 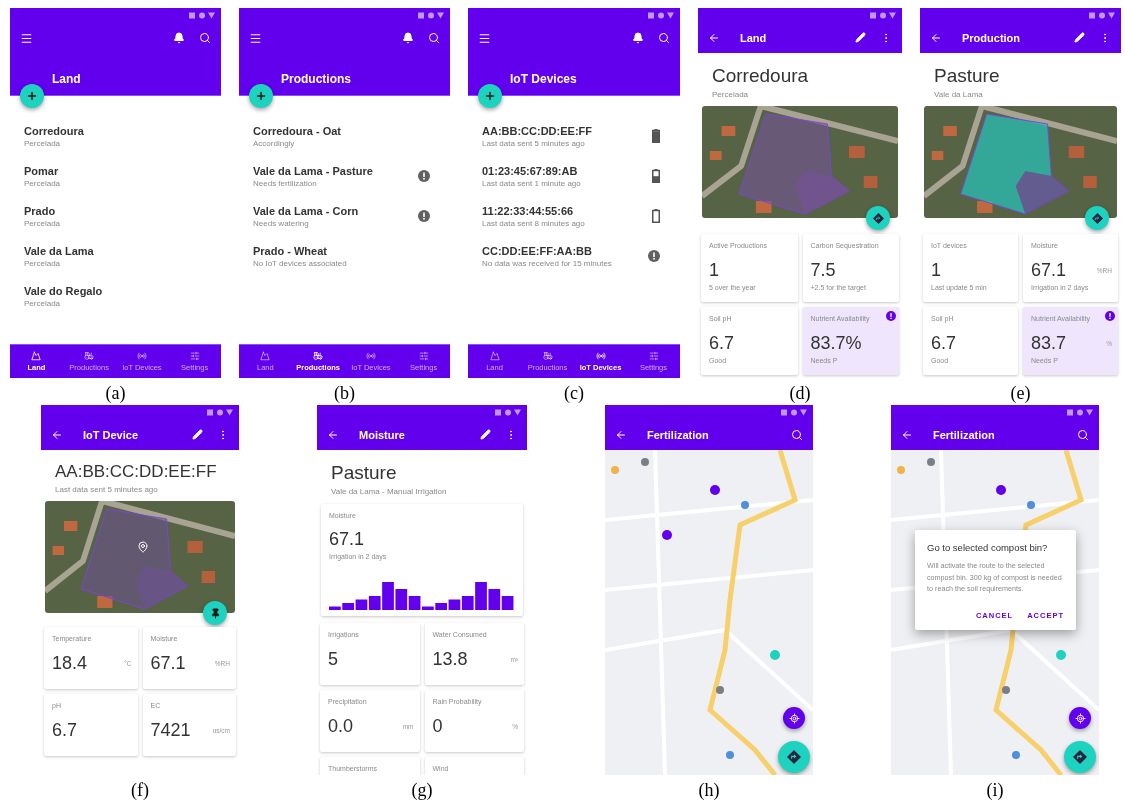 What do you see at coordinates (532, 183) in the screenshot?
I see `list-item-subtitle: Last data sent 1 minute ago` at bounding box center [532, 183].